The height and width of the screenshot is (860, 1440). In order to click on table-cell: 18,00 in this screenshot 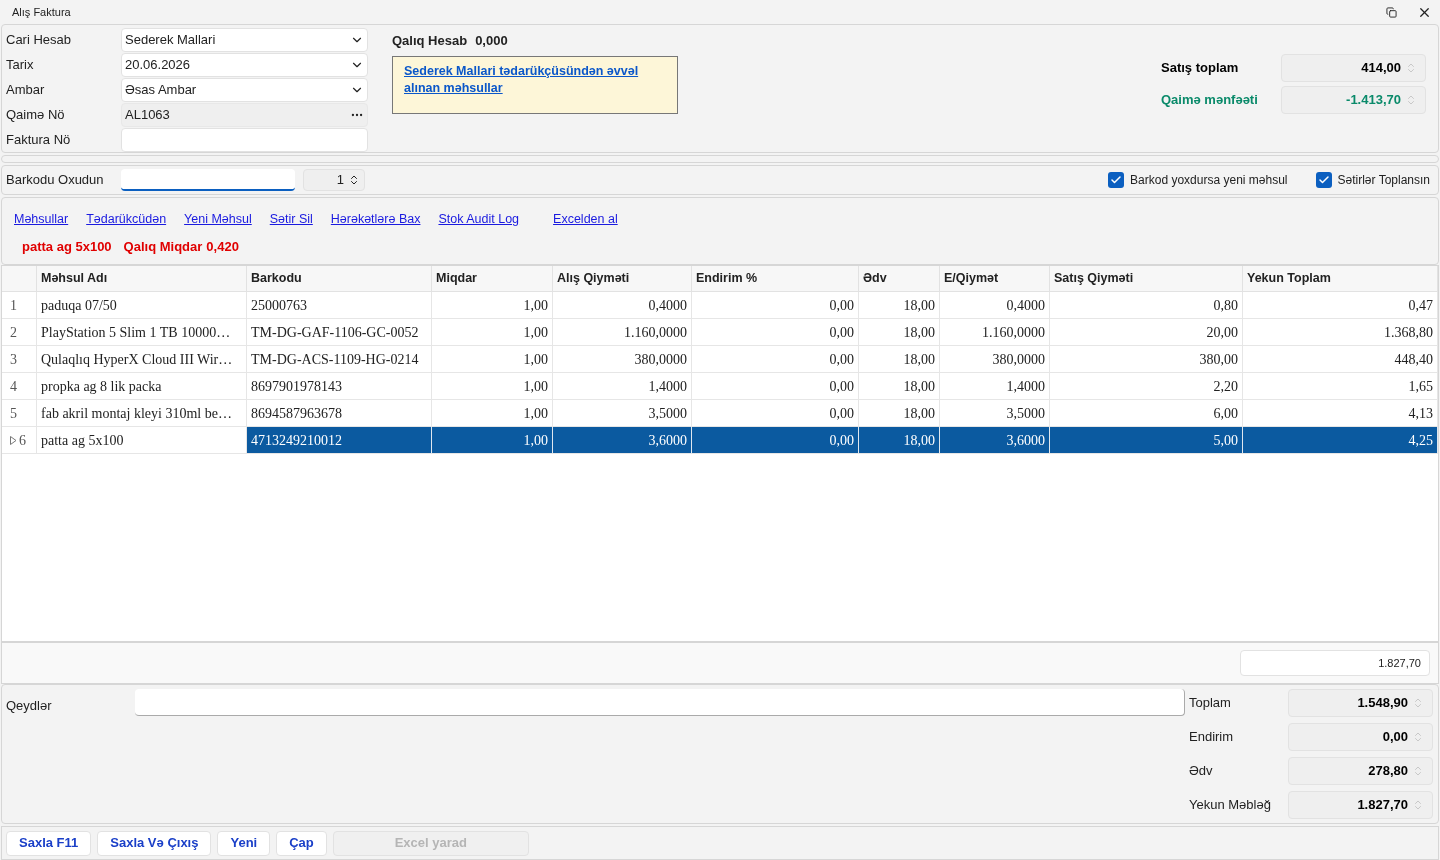, I will do `click(899, 440)`.